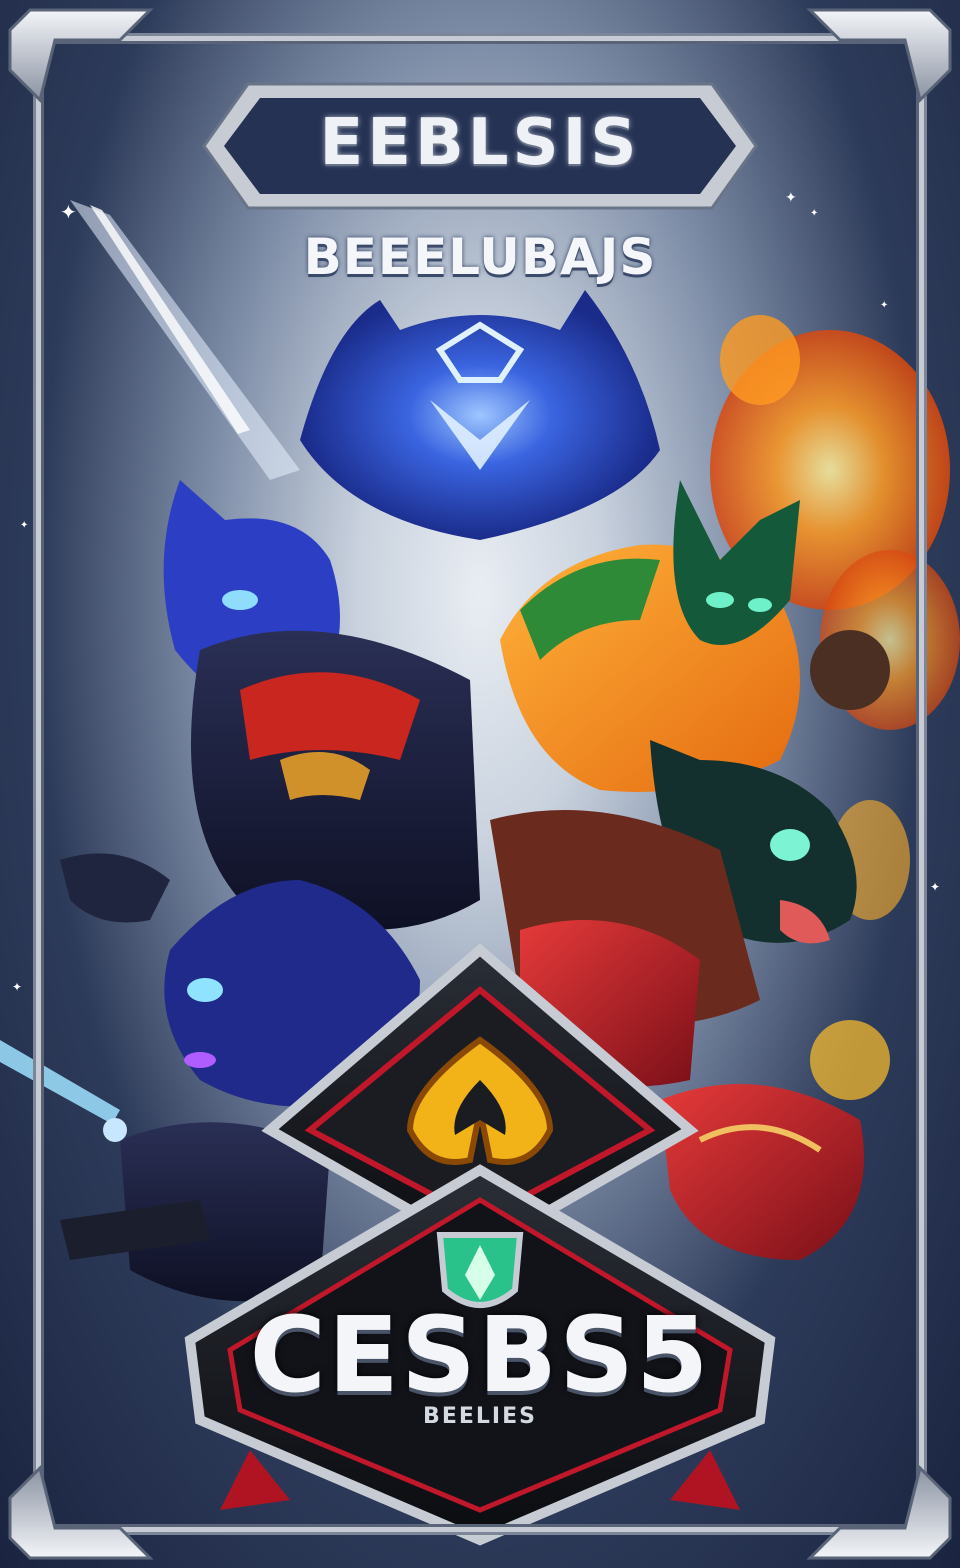  I want to click on card-title: EEBLSIS, so click(480, 143).